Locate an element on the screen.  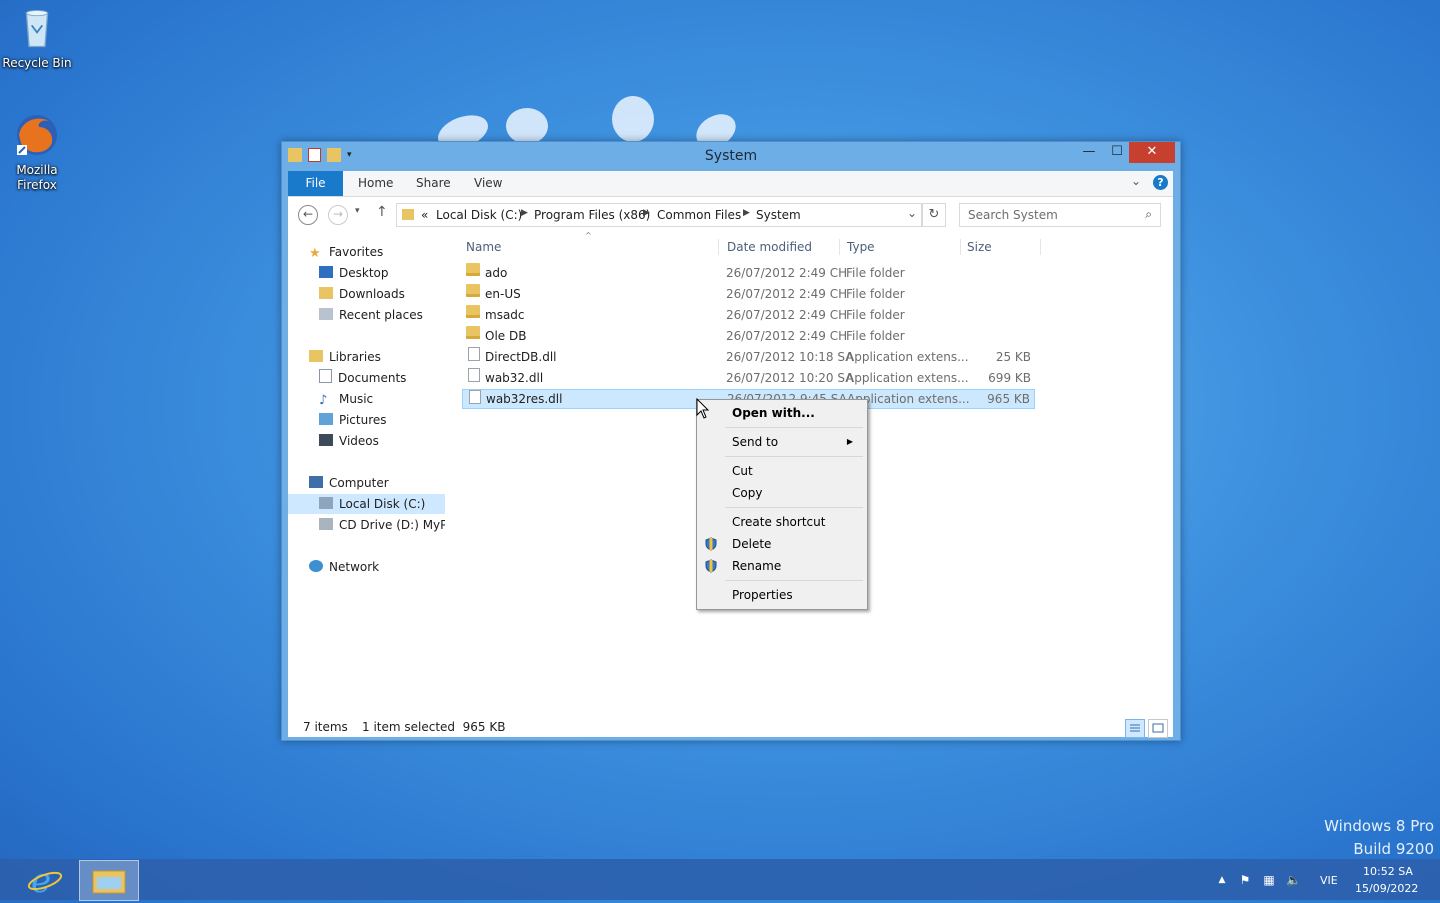
search-box: ⌕ is located at coordinates (1060, 215).